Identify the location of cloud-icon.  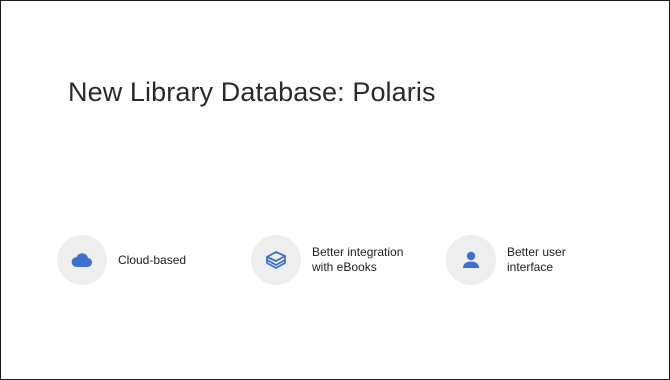
(82, 260).